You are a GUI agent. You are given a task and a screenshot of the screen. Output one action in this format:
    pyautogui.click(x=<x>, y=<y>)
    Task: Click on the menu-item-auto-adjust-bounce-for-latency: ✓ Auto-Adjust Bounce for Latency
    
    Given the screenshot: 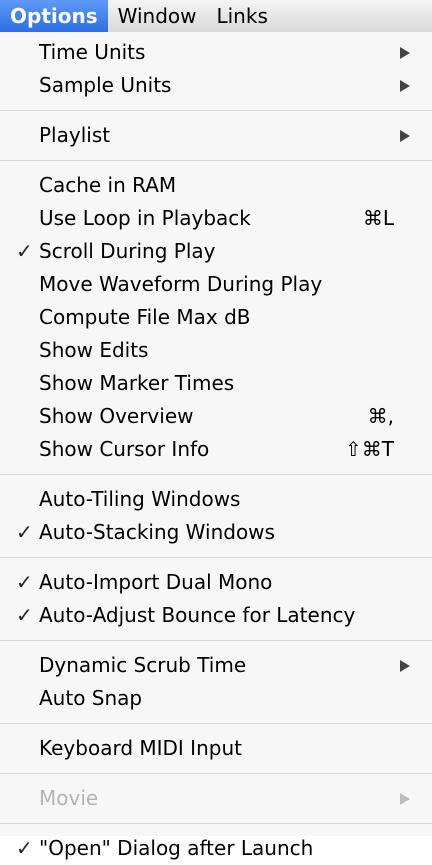 What is the action you would take?
    pyautogui.click(x=216, y=615)
    